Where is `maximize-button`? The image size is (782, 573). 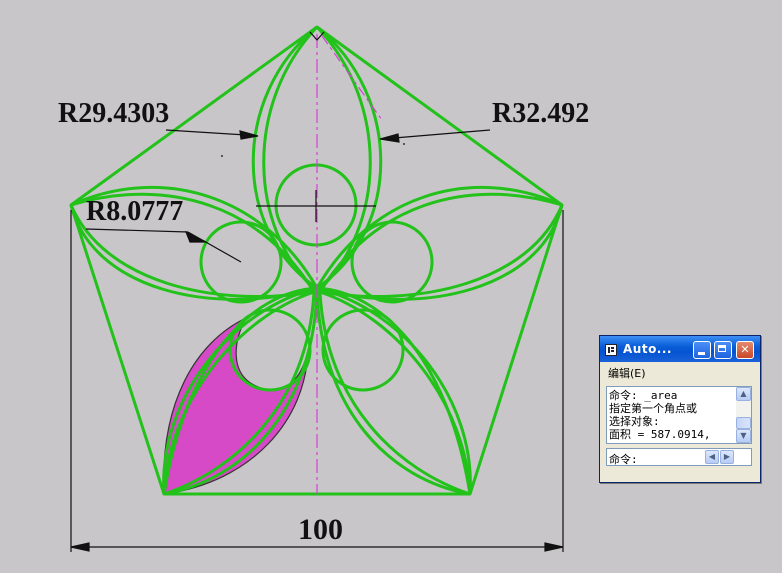 maximize-button is located at coordinates (723, 350).